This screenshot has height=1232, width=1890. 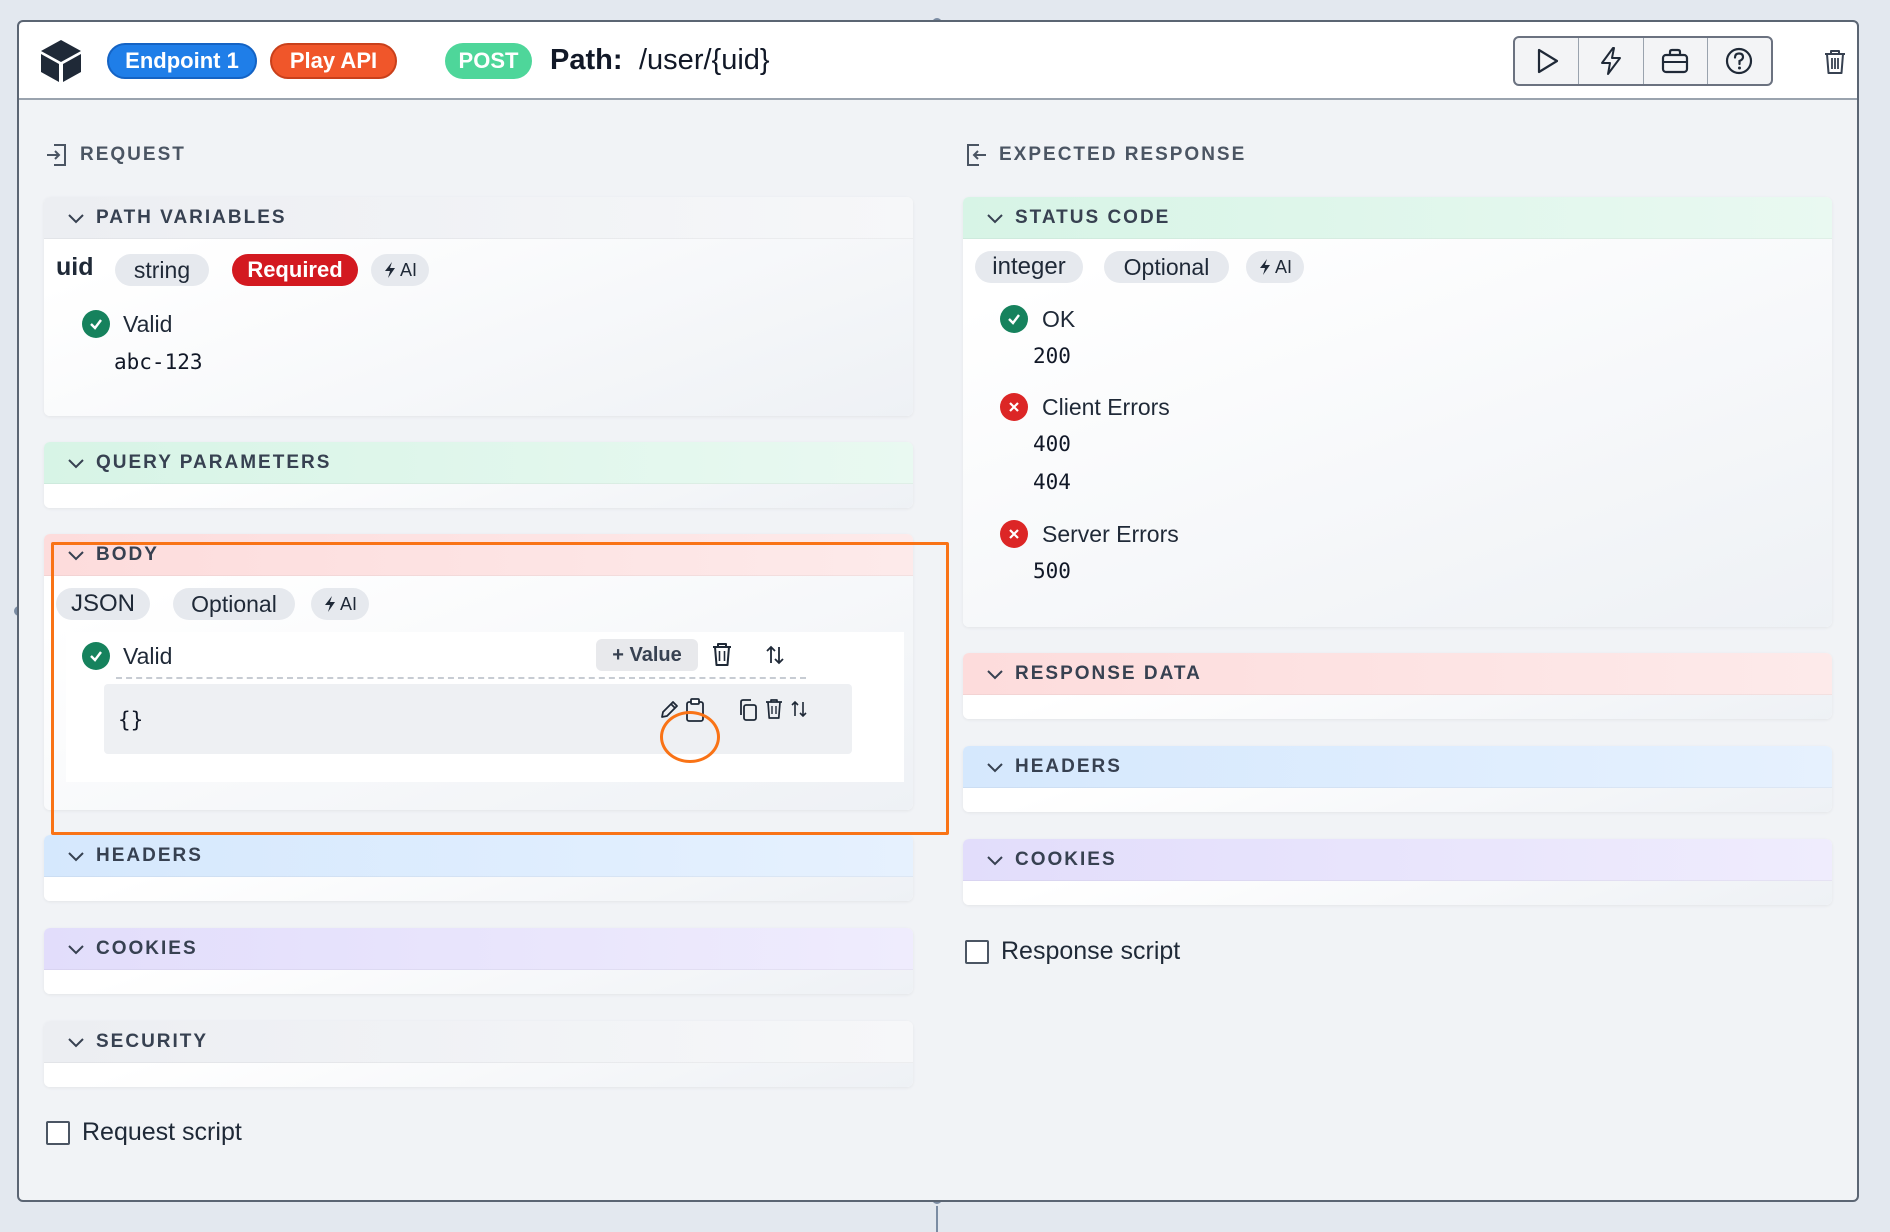 I want to click on request-icon, so click(x=56, y=155).